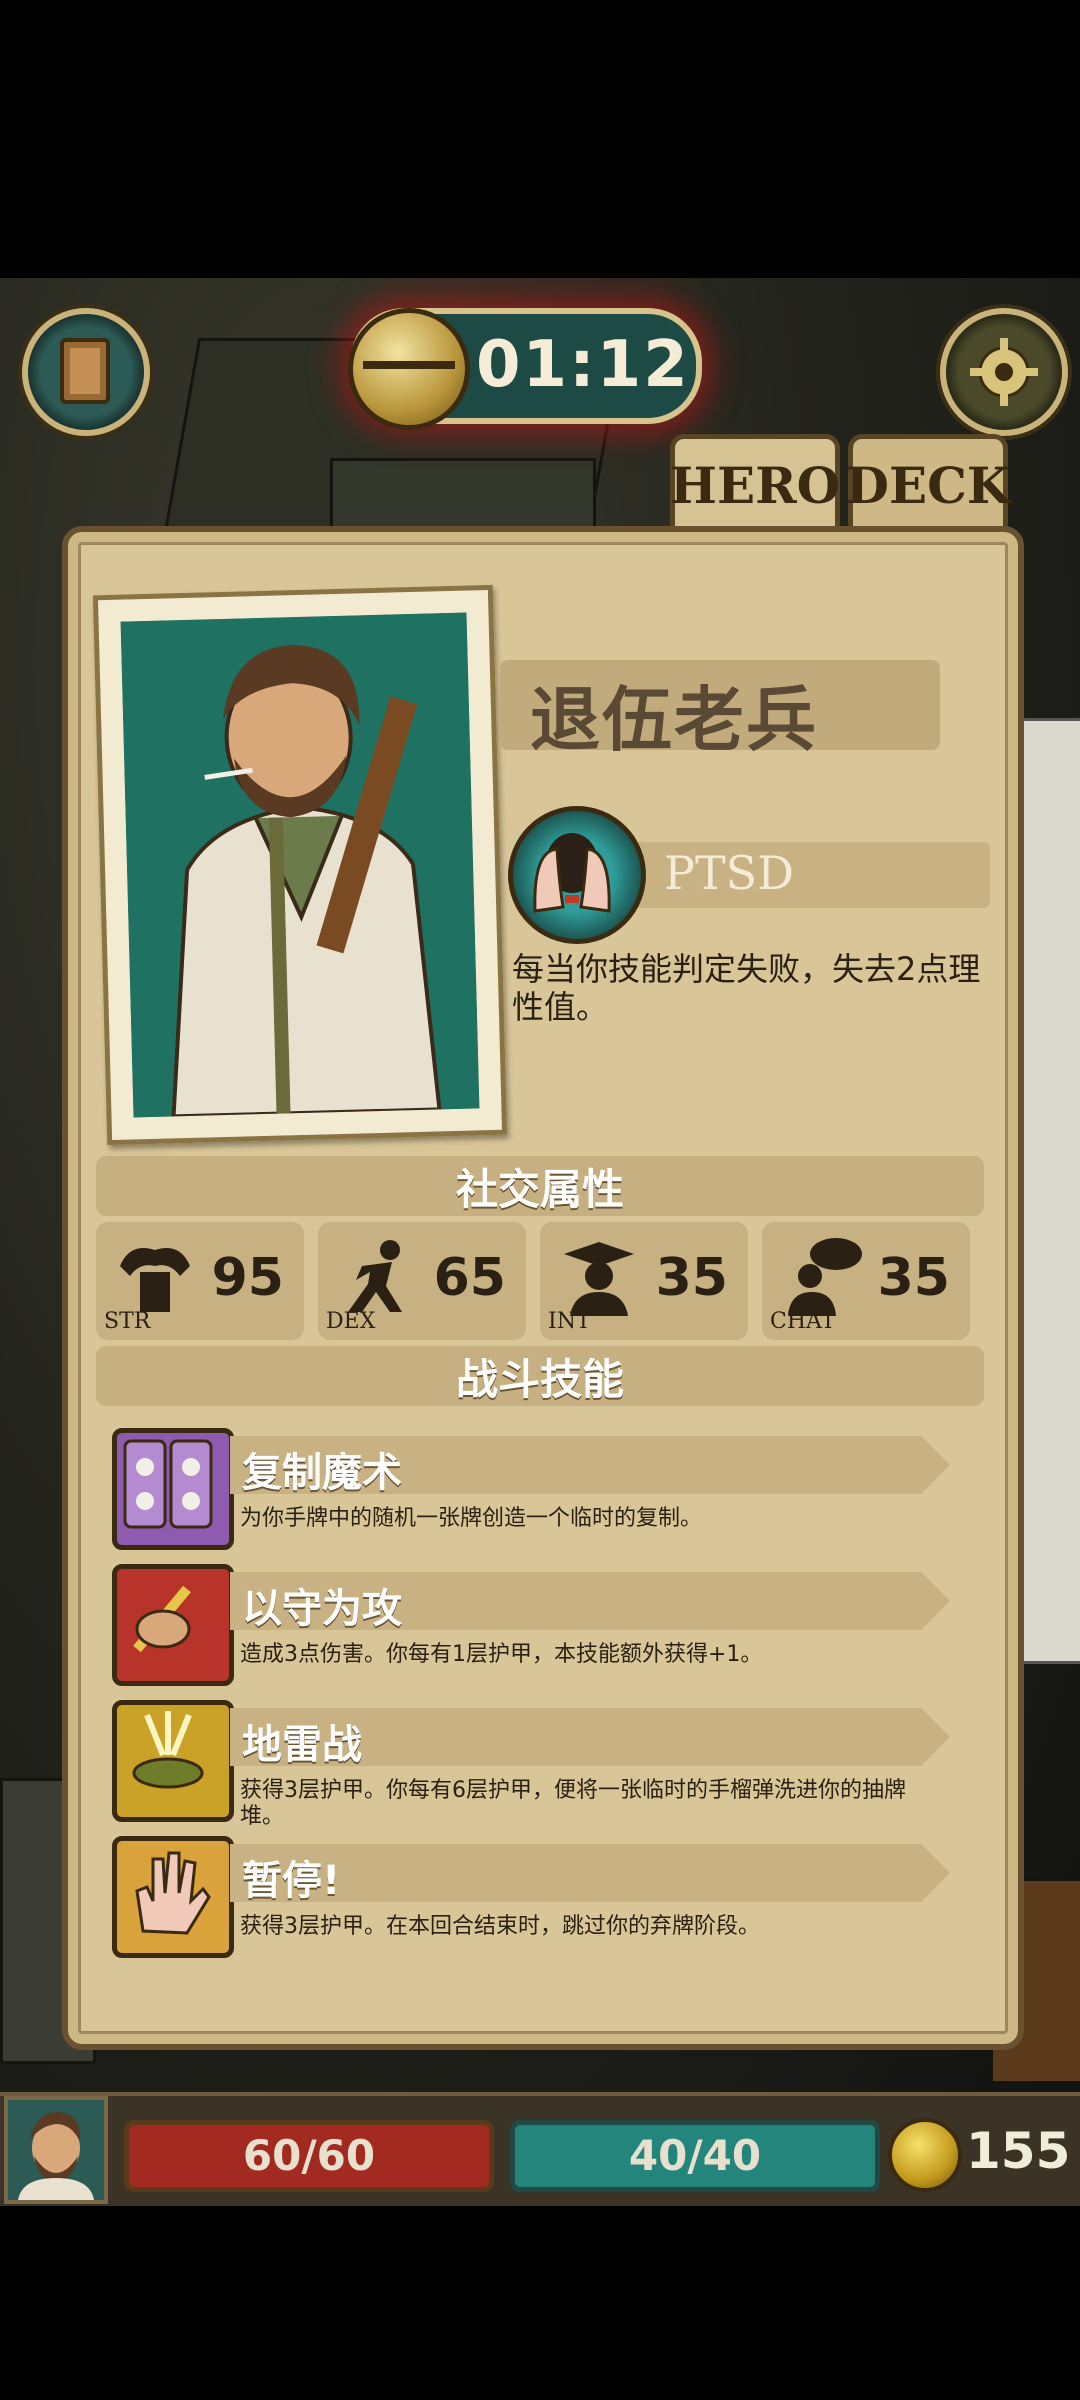 This screenshot has width=1080, height=2400. What do you see at coordinates (322, 1473) in the screenshot?
I see `skill-name: 复制魔术` at bounding box center [322, 1473].